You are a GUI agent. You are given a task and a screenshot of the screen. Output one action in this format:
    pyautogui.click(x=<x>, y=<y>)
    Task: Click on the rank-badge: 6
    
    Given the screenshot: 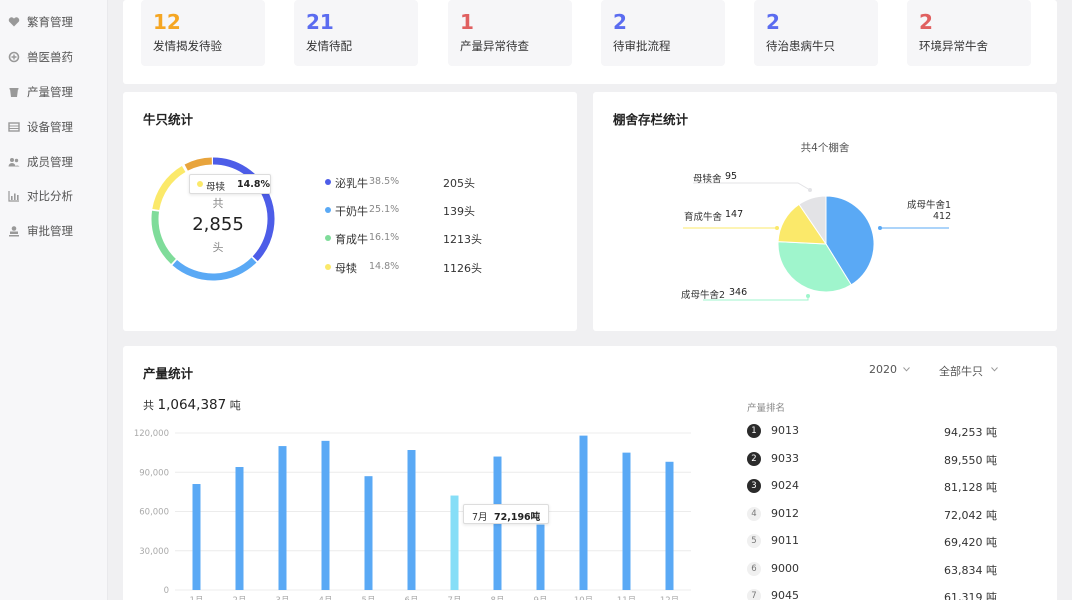 What is the action you would take?
    pyautogui.click(x=754, y=568)
    